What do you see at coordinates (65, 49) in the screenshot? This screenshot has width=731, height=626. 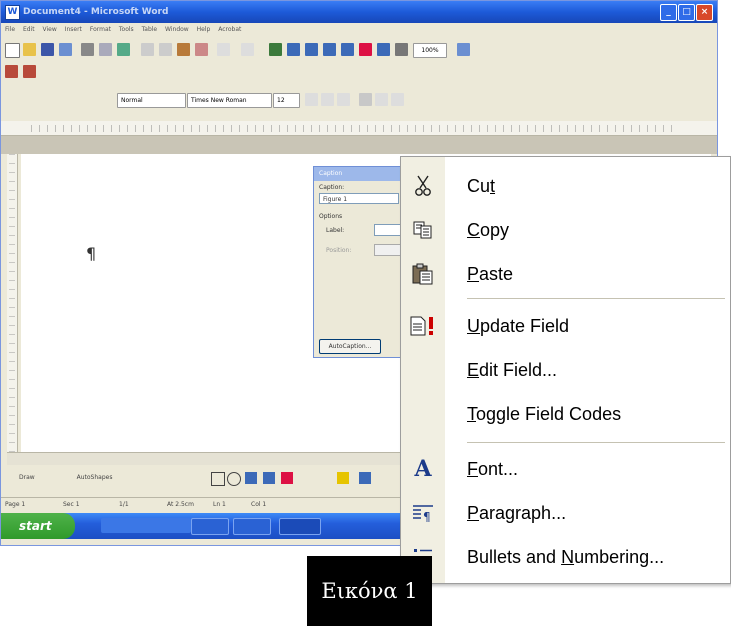 I see `permission-icon` at bounding box center [65, 49].